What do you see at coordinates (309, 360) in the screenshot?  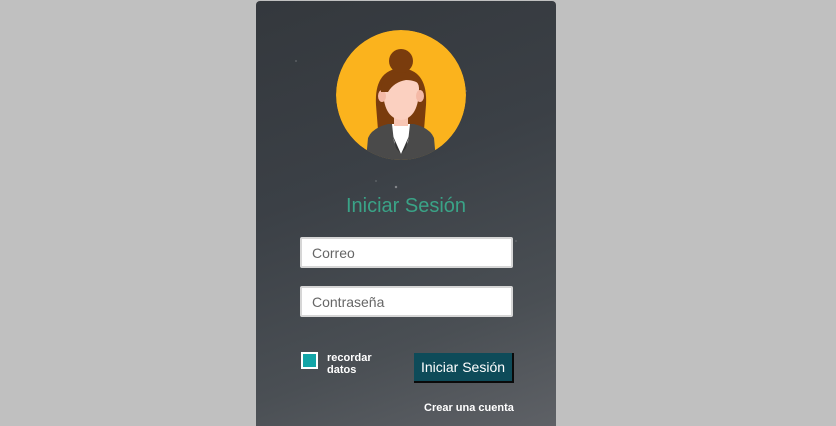 I see `remember-checkbox` at bounding box center [309, 360].